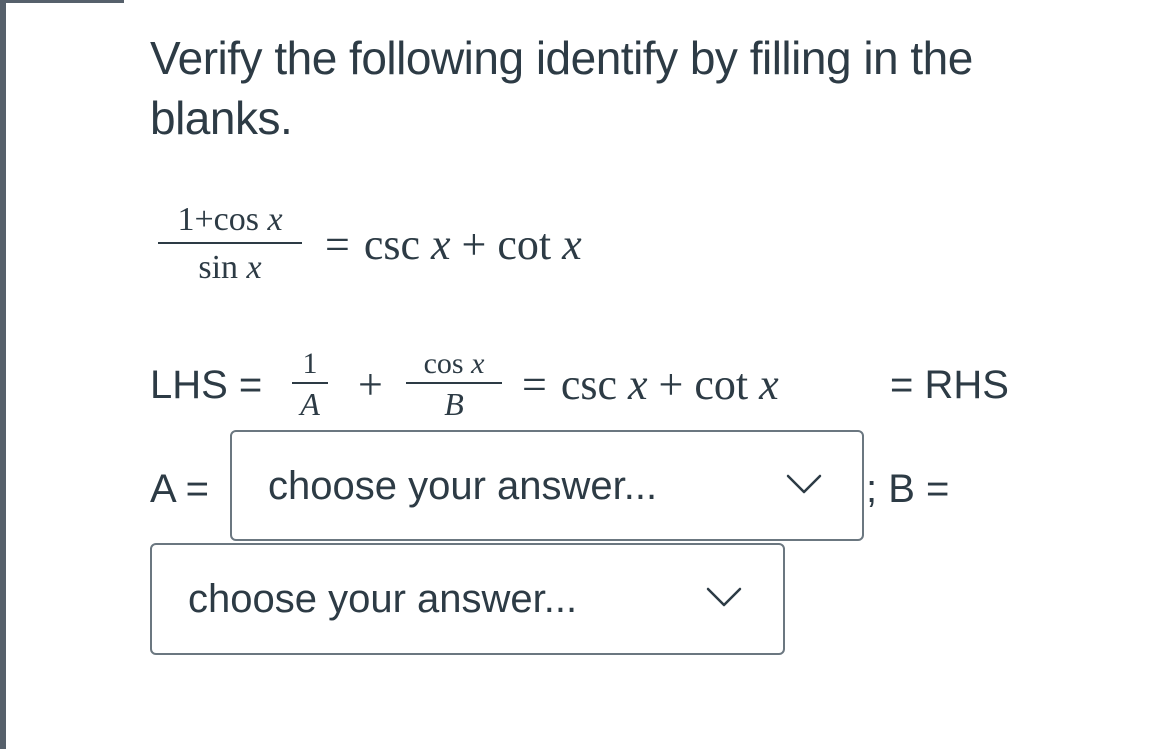 Image resolution: width=1170 pixels, height=749 pixels. What do you see at coordinates (230, 267) in the screenshot?
I see `identity-denominator: sin x` at bounding box center [230, 267].